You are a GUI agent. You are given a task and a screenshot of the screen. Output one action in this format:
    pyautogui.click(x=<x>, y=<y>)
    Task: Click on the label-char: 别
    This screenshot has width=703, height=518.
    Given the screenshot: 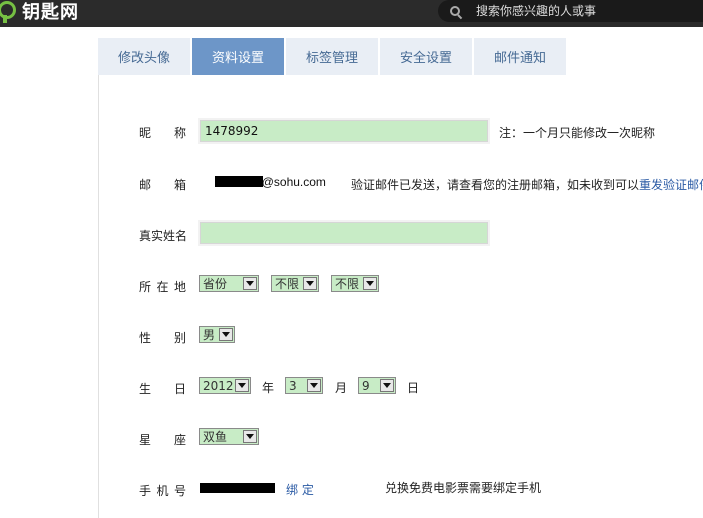 What is the action you would take?
    pyautogui.click(x=179, y=338)
    